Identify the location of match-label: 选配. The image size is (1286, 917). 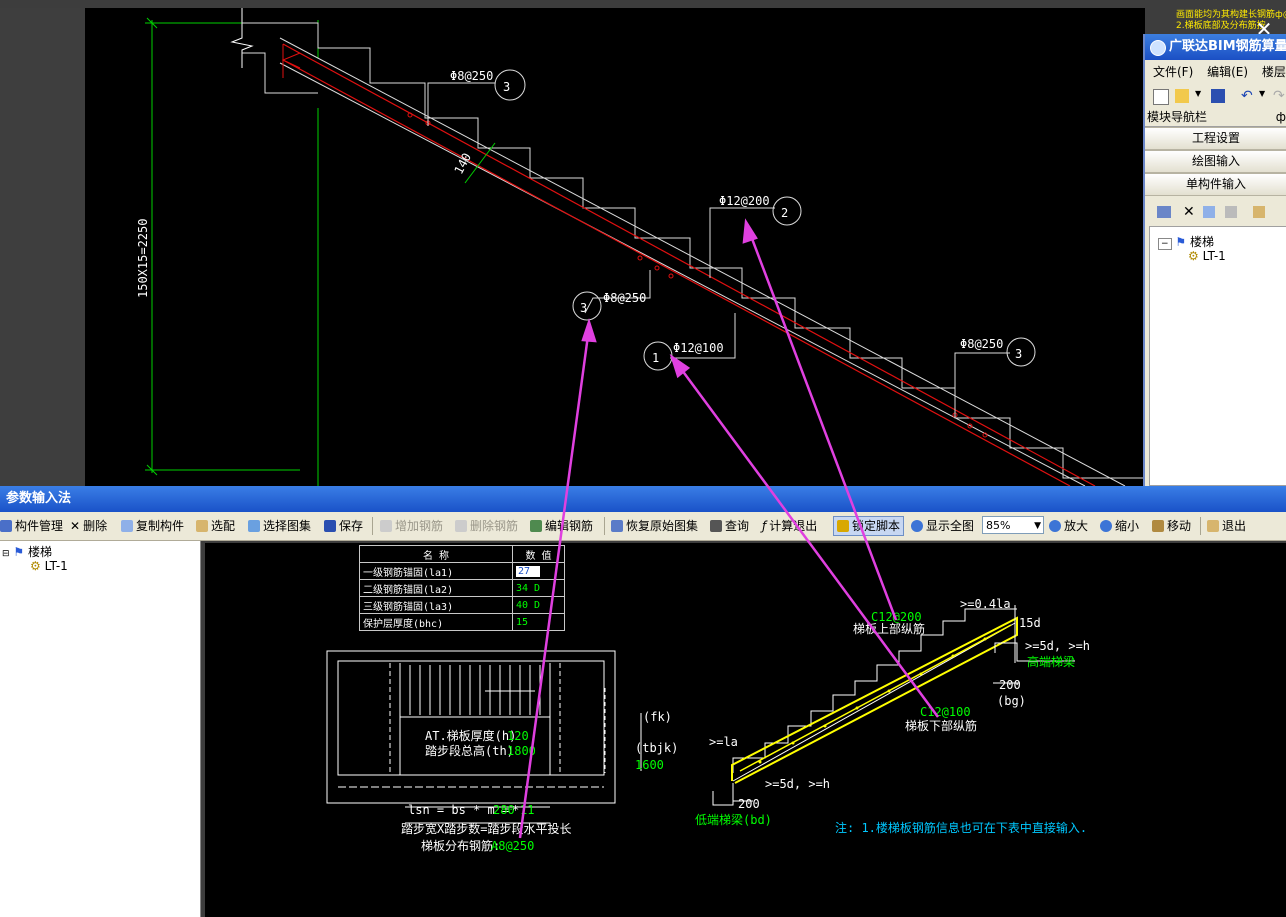
(223, 526).